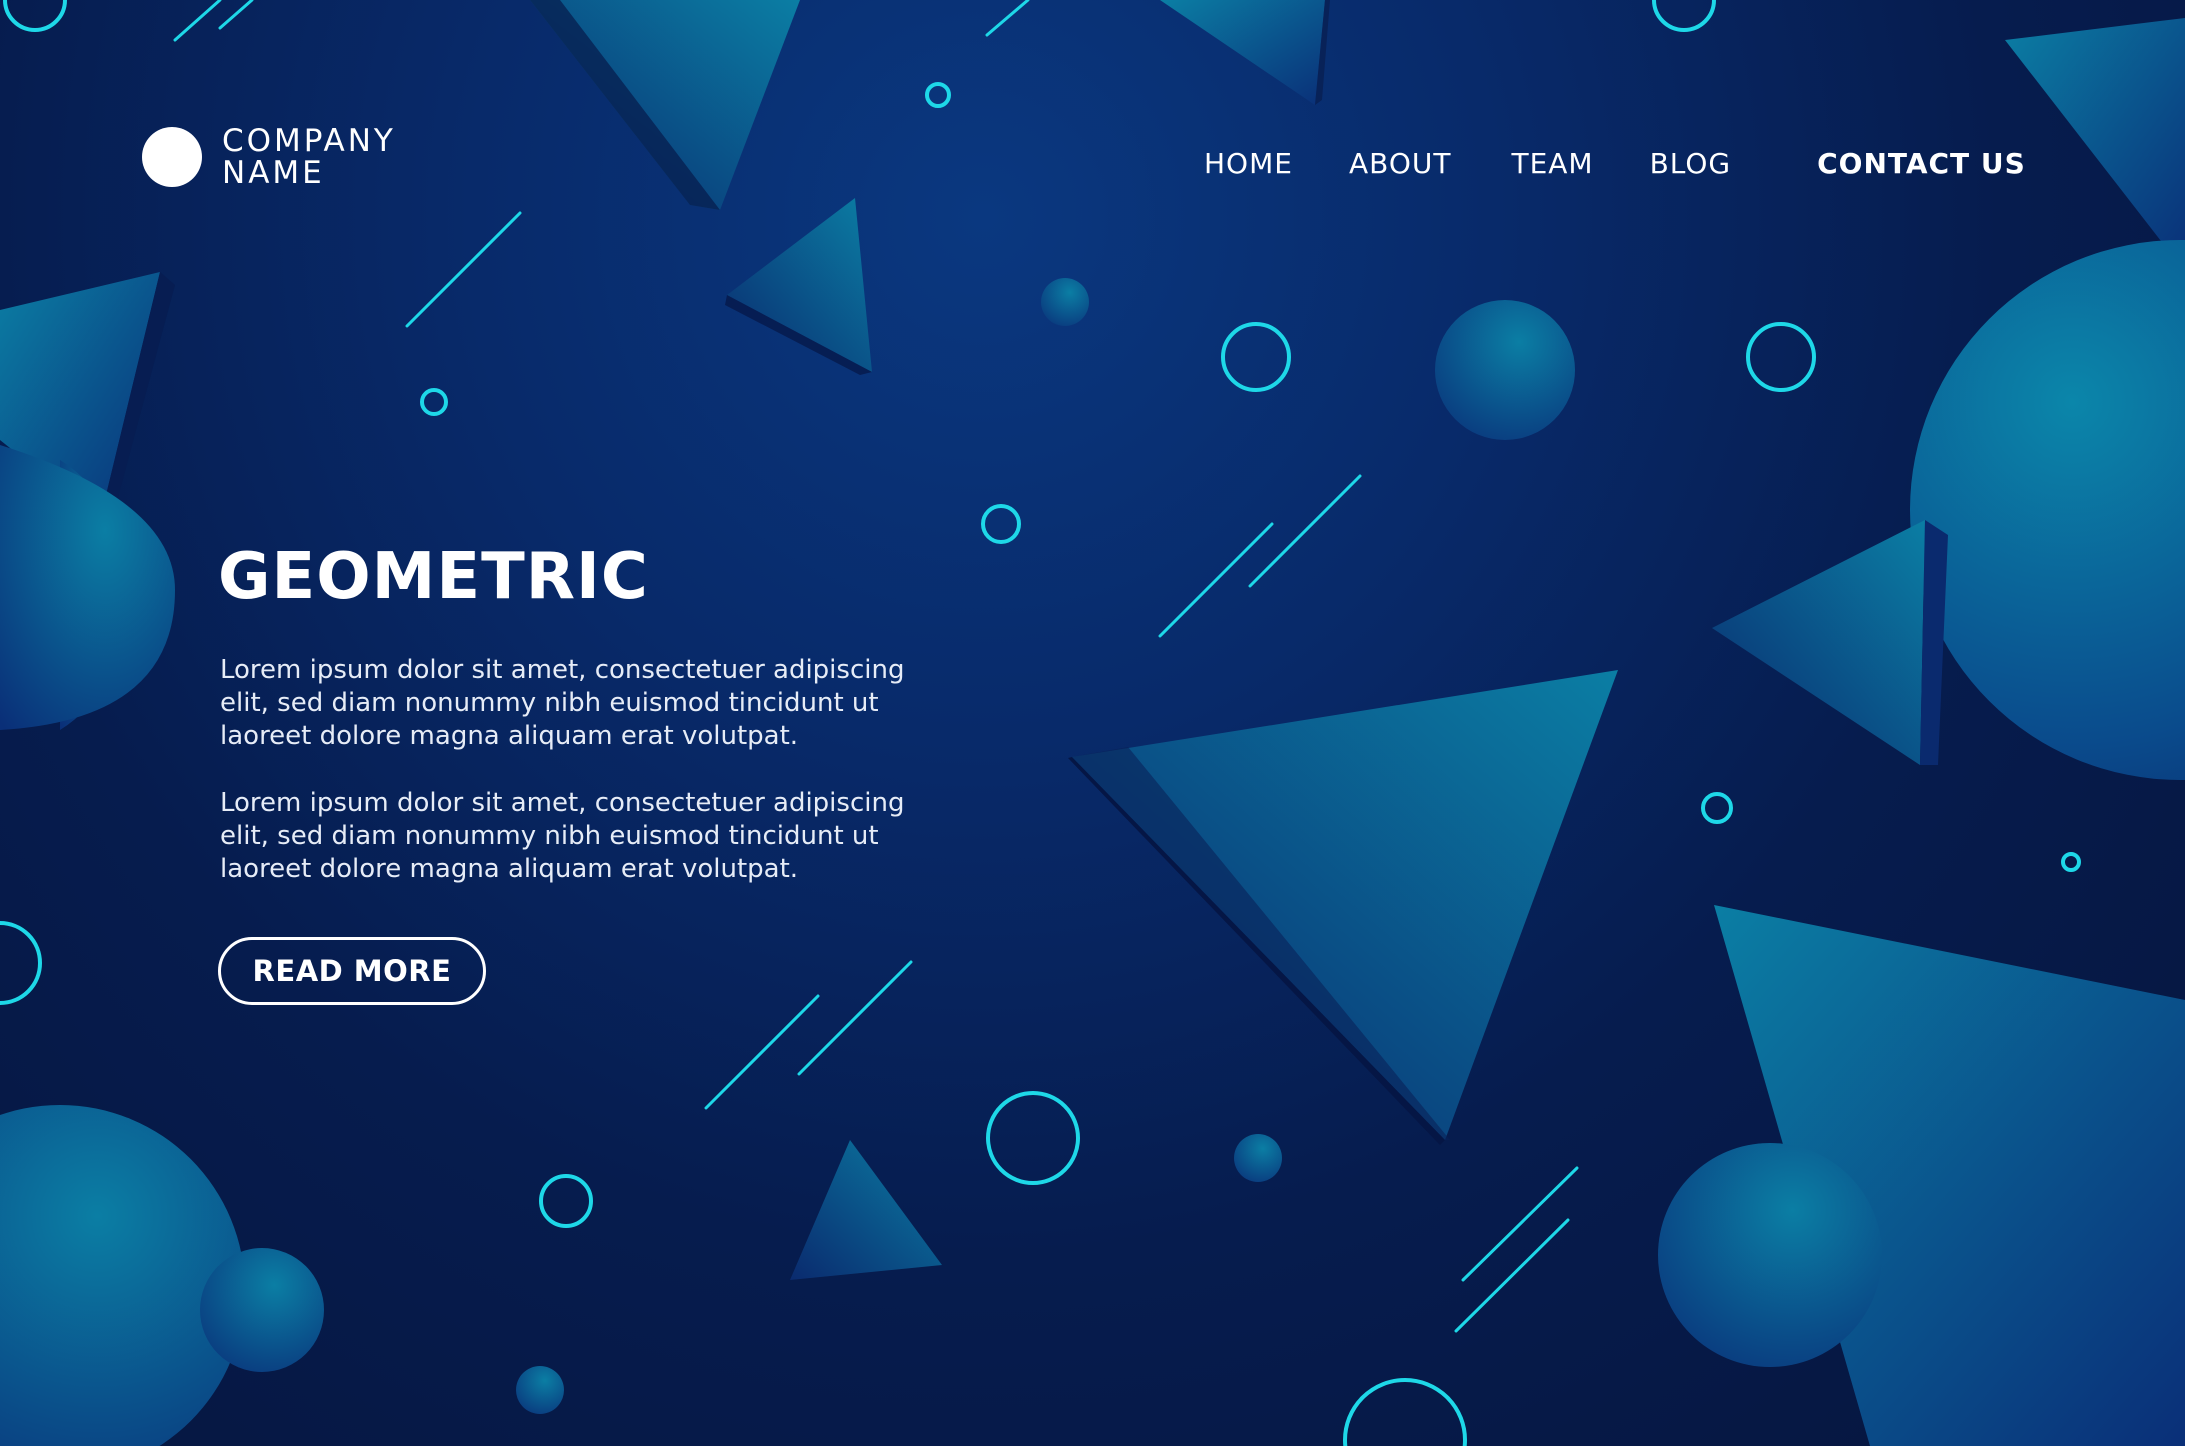 The width and height of the screenshot is (2185, 1446). I want to click on nav-item-home: HOME, so click(1248, 163).